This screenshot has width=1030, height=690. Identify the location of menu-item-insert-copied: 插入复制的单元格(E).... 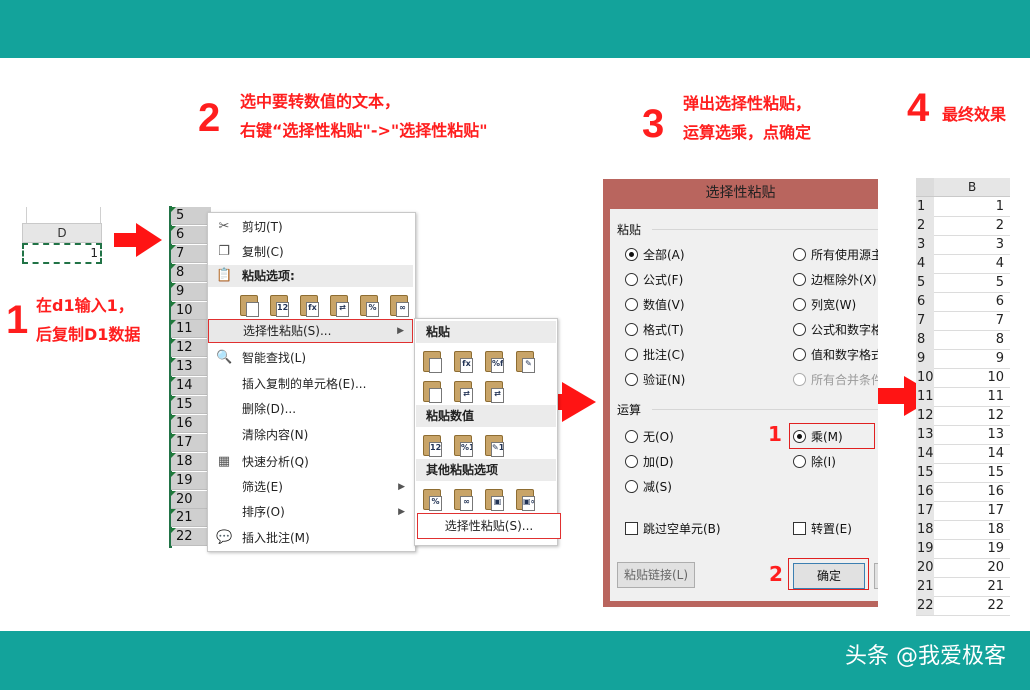
(310, 384).